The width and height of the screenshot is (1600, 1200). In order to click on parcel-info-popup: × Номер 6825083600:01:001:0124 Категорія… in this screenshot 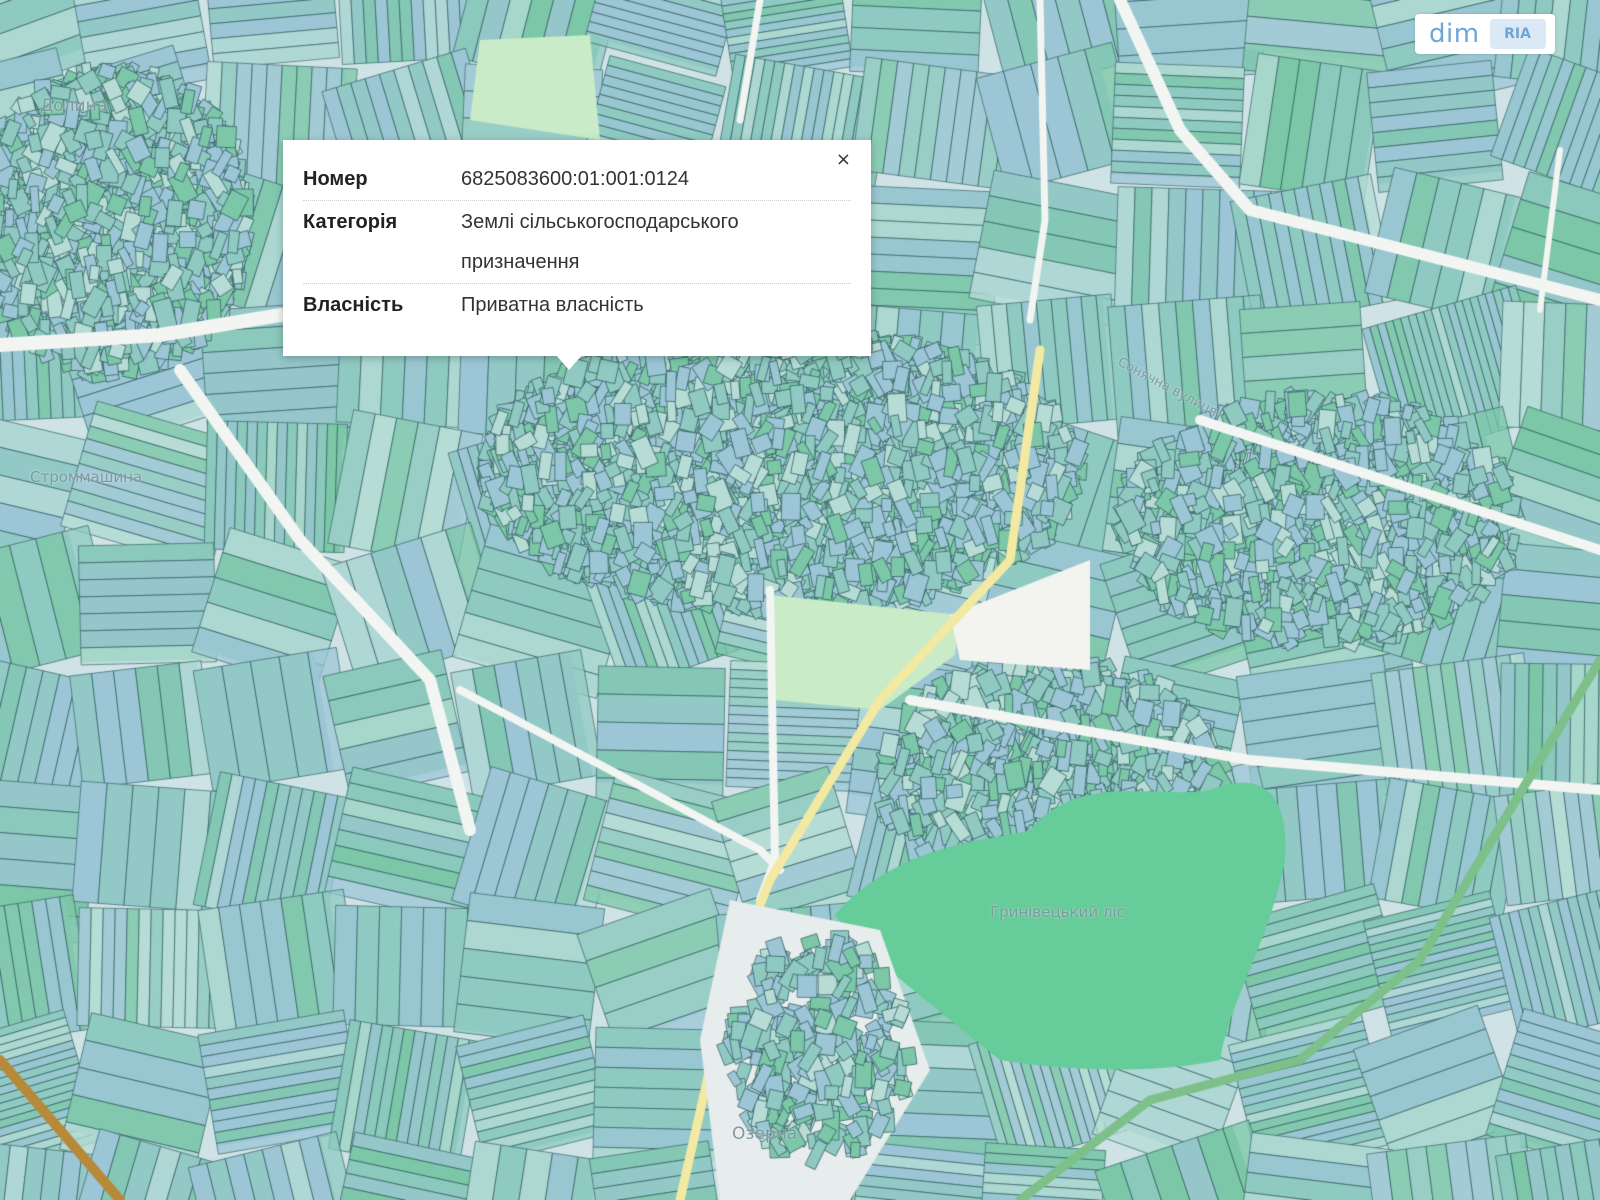, I will do `click(577, 248)`.